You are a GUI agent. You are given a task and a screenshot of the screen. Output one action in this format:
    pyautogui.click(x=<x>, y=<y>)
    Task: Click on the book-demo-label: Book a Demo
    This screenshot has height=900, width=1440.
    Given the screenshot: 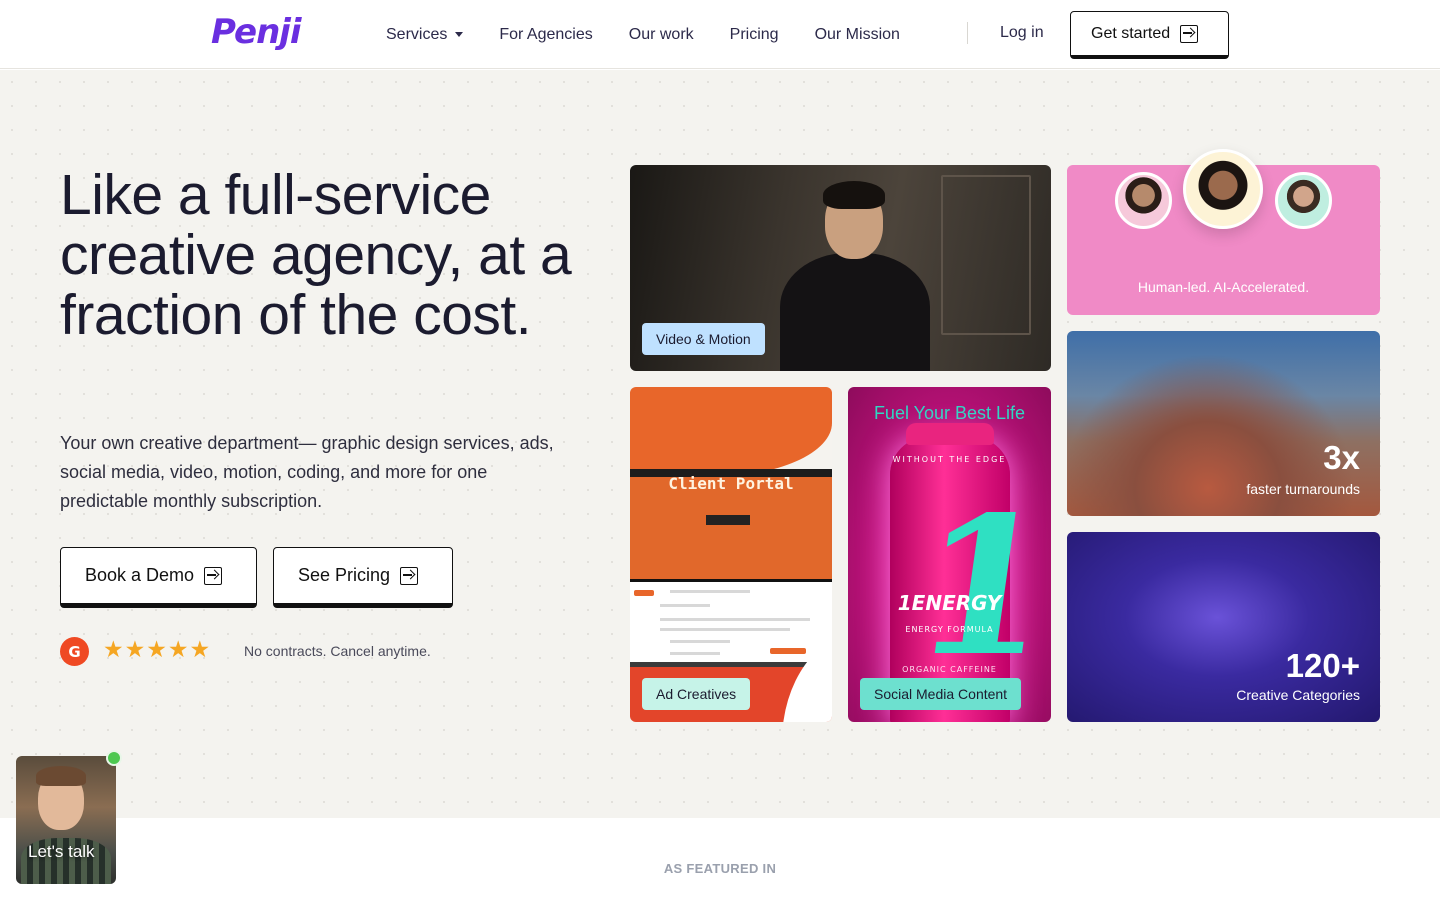 What is the action you would take?
    pyautogui.click(x=140, y=575)
    